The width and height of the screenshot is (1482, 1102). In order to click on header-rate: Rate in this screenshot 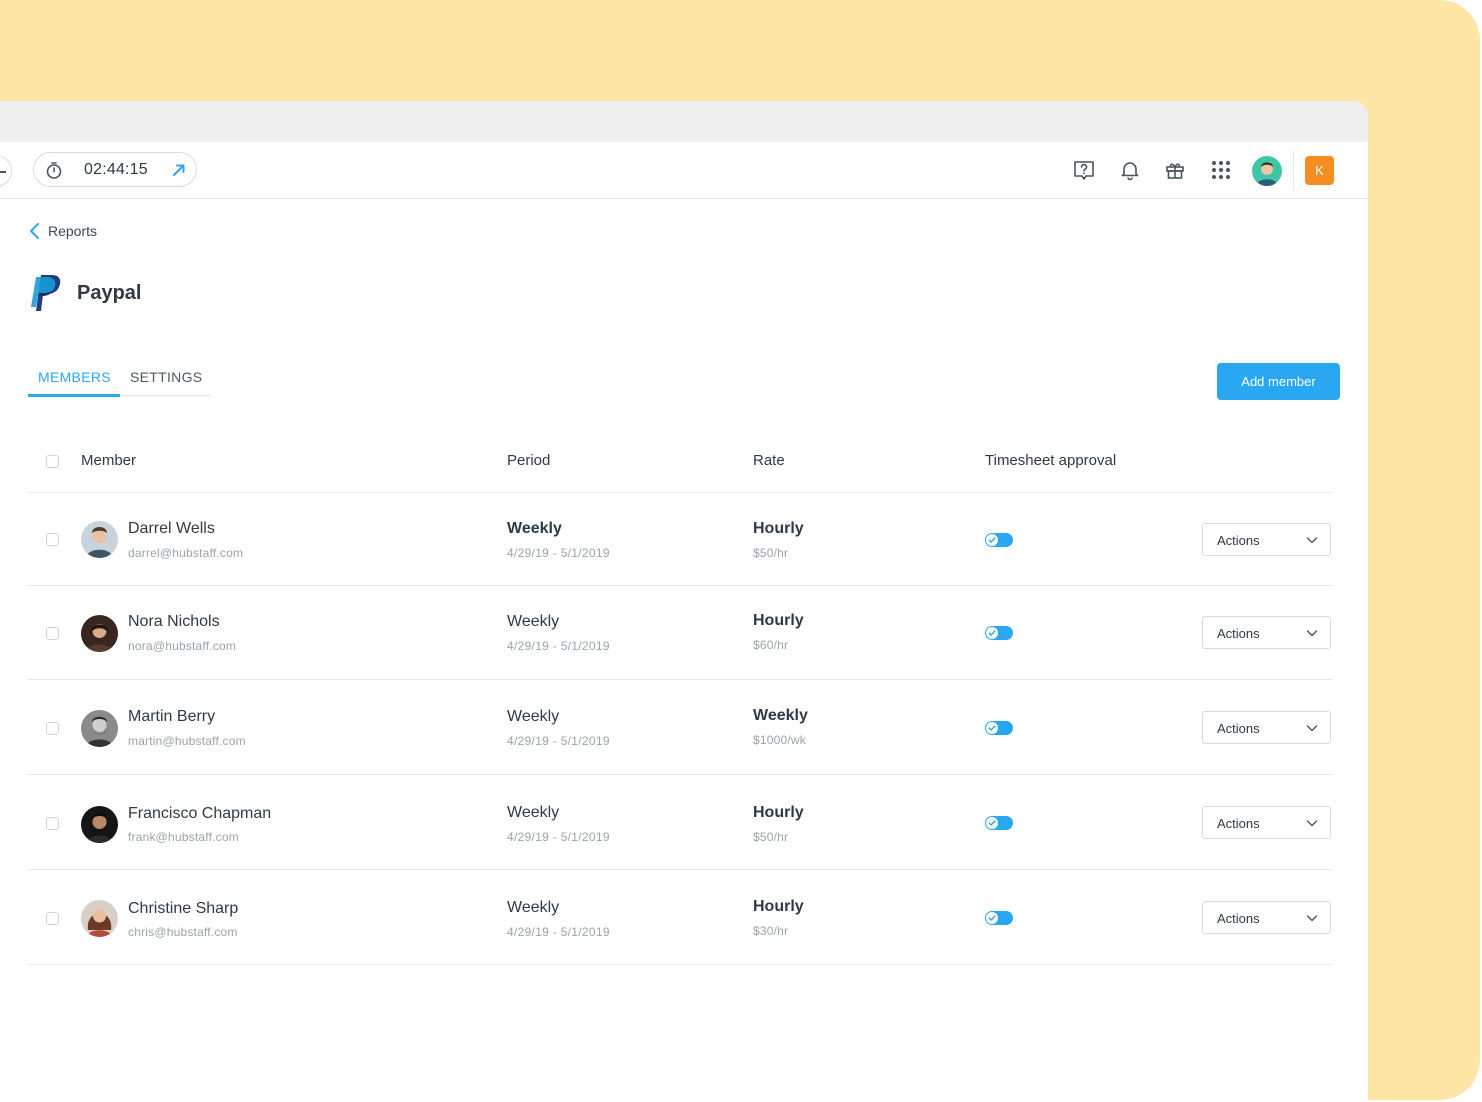, I will do `click(769, 460)`.